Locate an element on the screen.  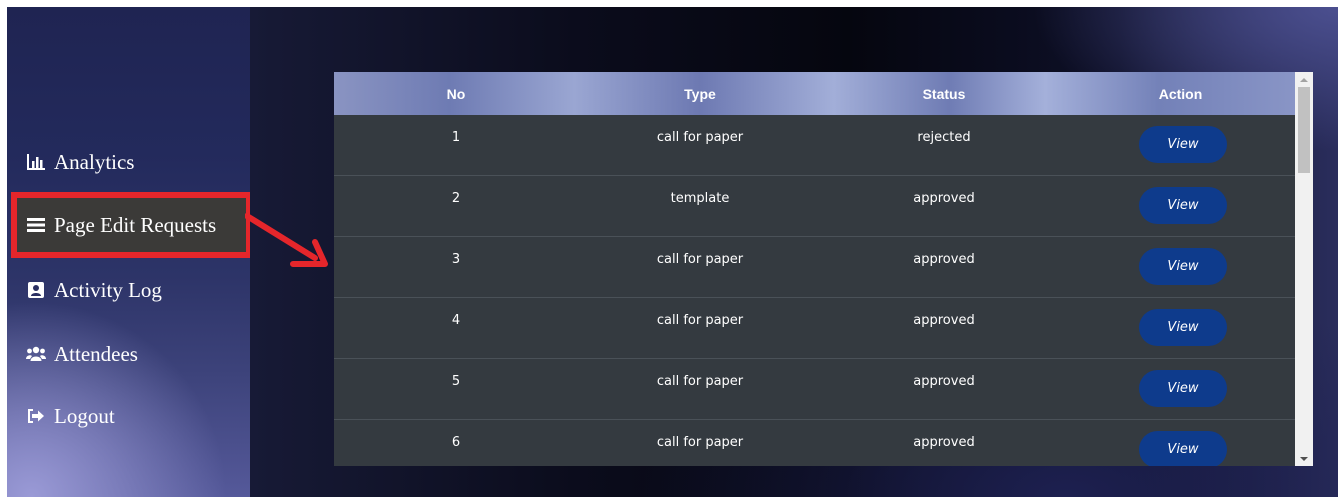
sidebar-item-label: Attendees is located at coordinates (96, 353).